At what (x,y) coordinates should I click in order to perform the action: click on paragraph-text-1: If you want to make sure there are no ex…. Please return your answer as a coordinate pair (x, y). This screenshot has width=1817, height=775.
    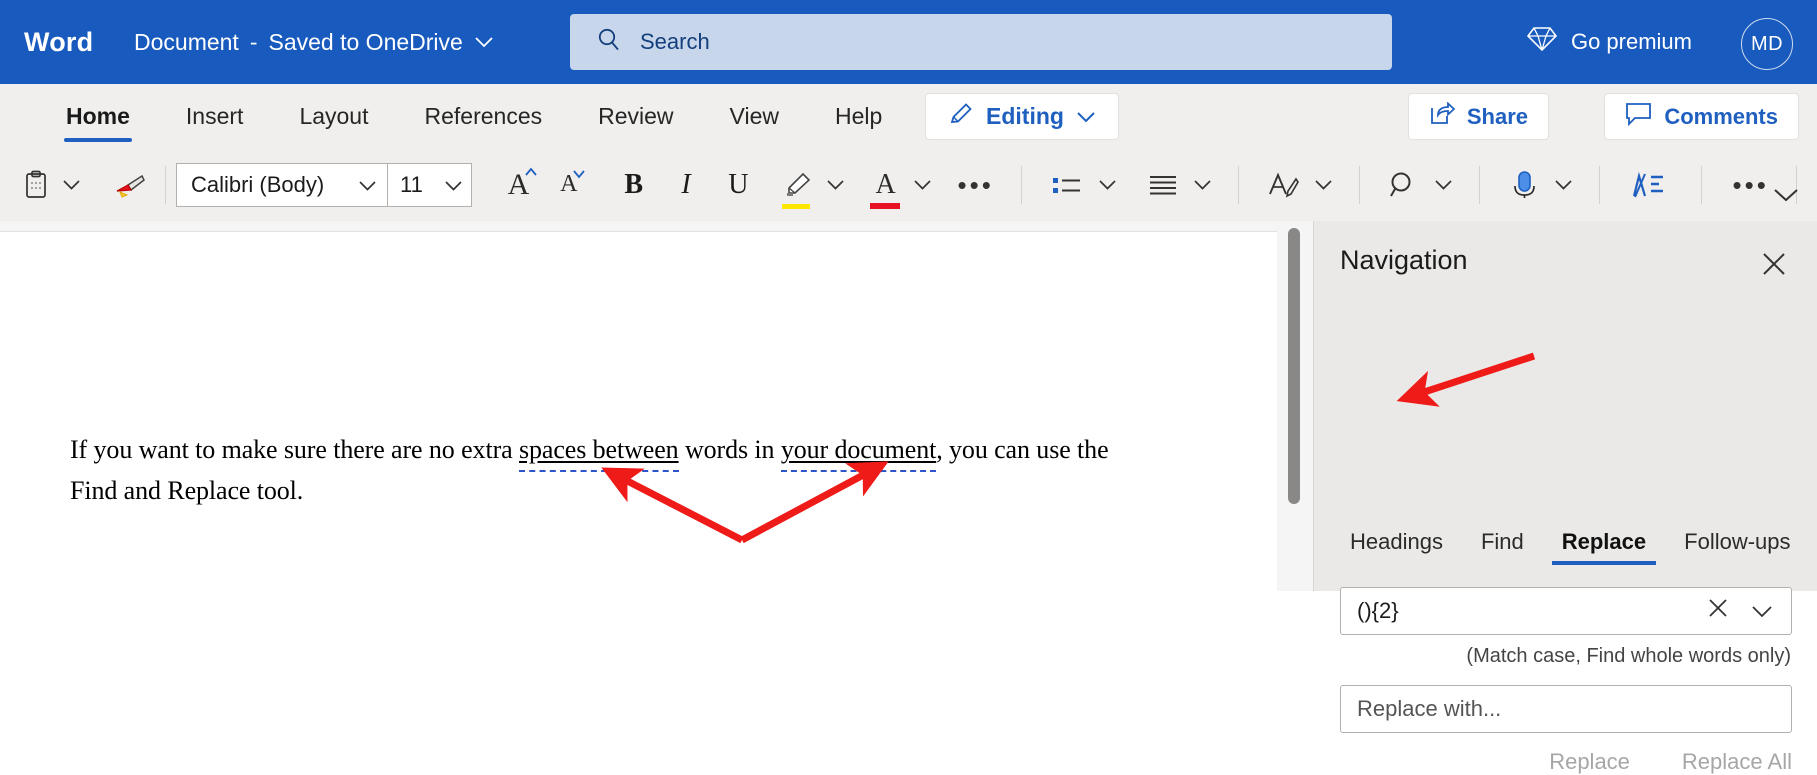
    Looking at the image, I should click on (294, 449).